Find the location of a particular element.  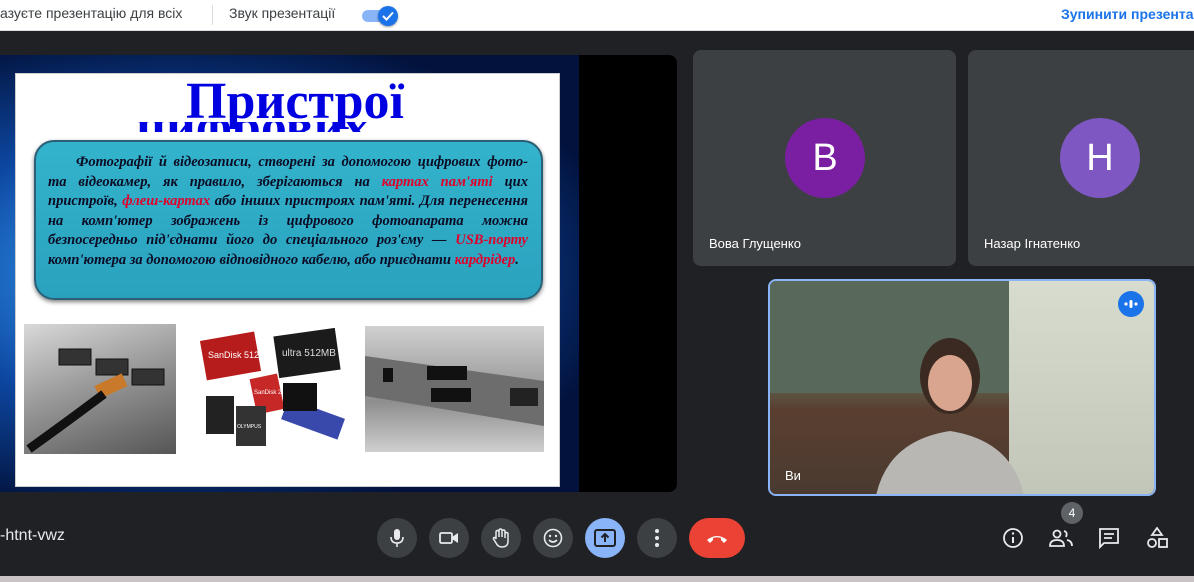

speaking-icon is located at coordinates (1131, 304).